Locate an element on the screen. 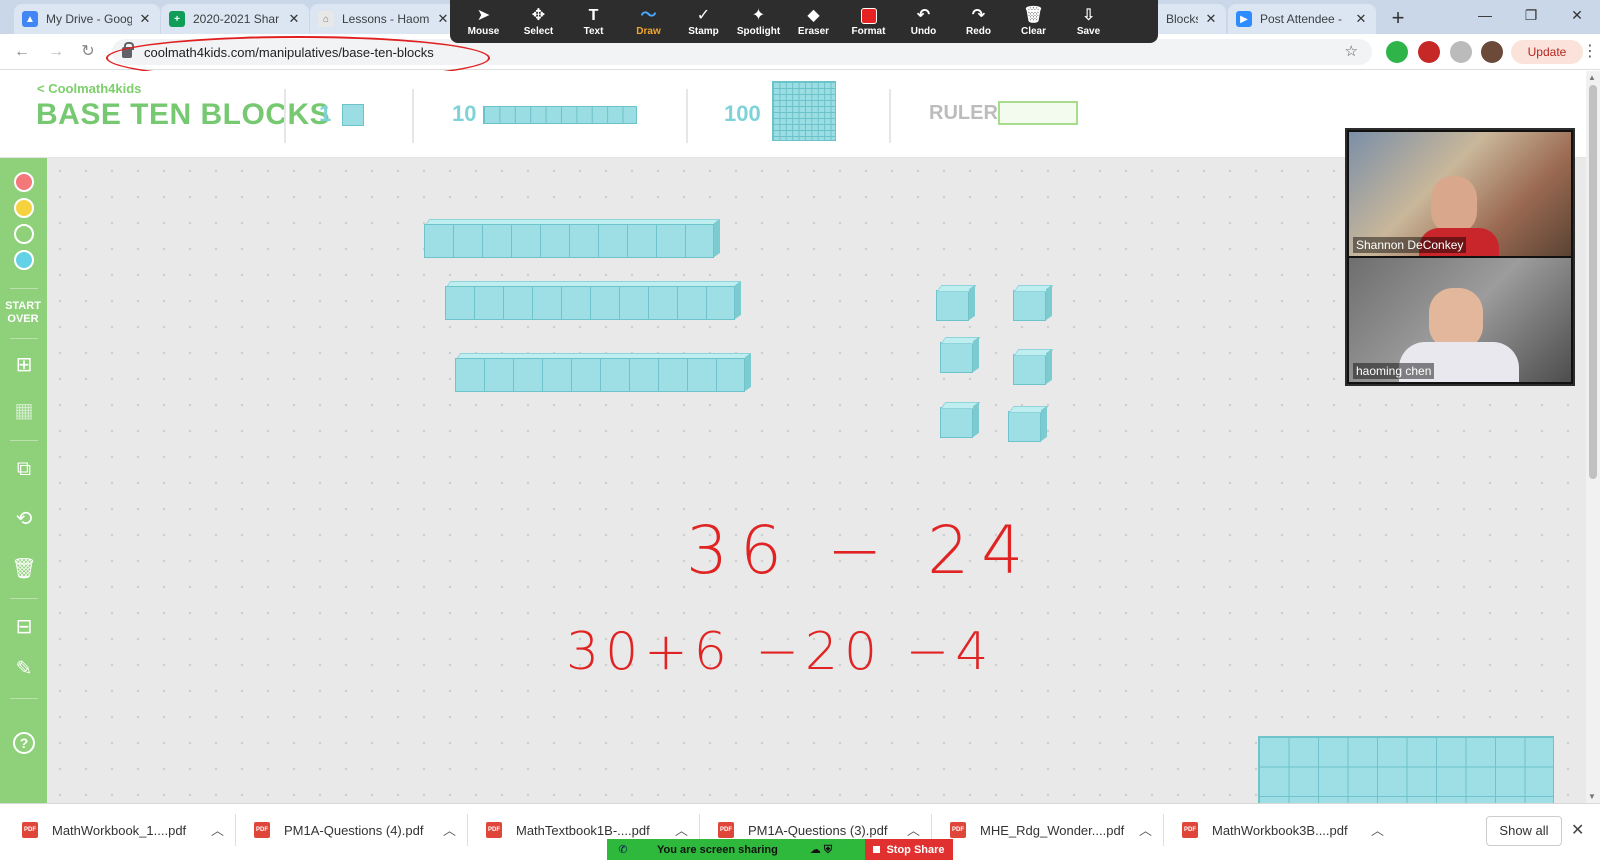 Image resolution: width=1600 pixels, height=860 pixels. download-filename: MHE_Rdg_Wonder....pdf is located at coordinates (1052, 830).